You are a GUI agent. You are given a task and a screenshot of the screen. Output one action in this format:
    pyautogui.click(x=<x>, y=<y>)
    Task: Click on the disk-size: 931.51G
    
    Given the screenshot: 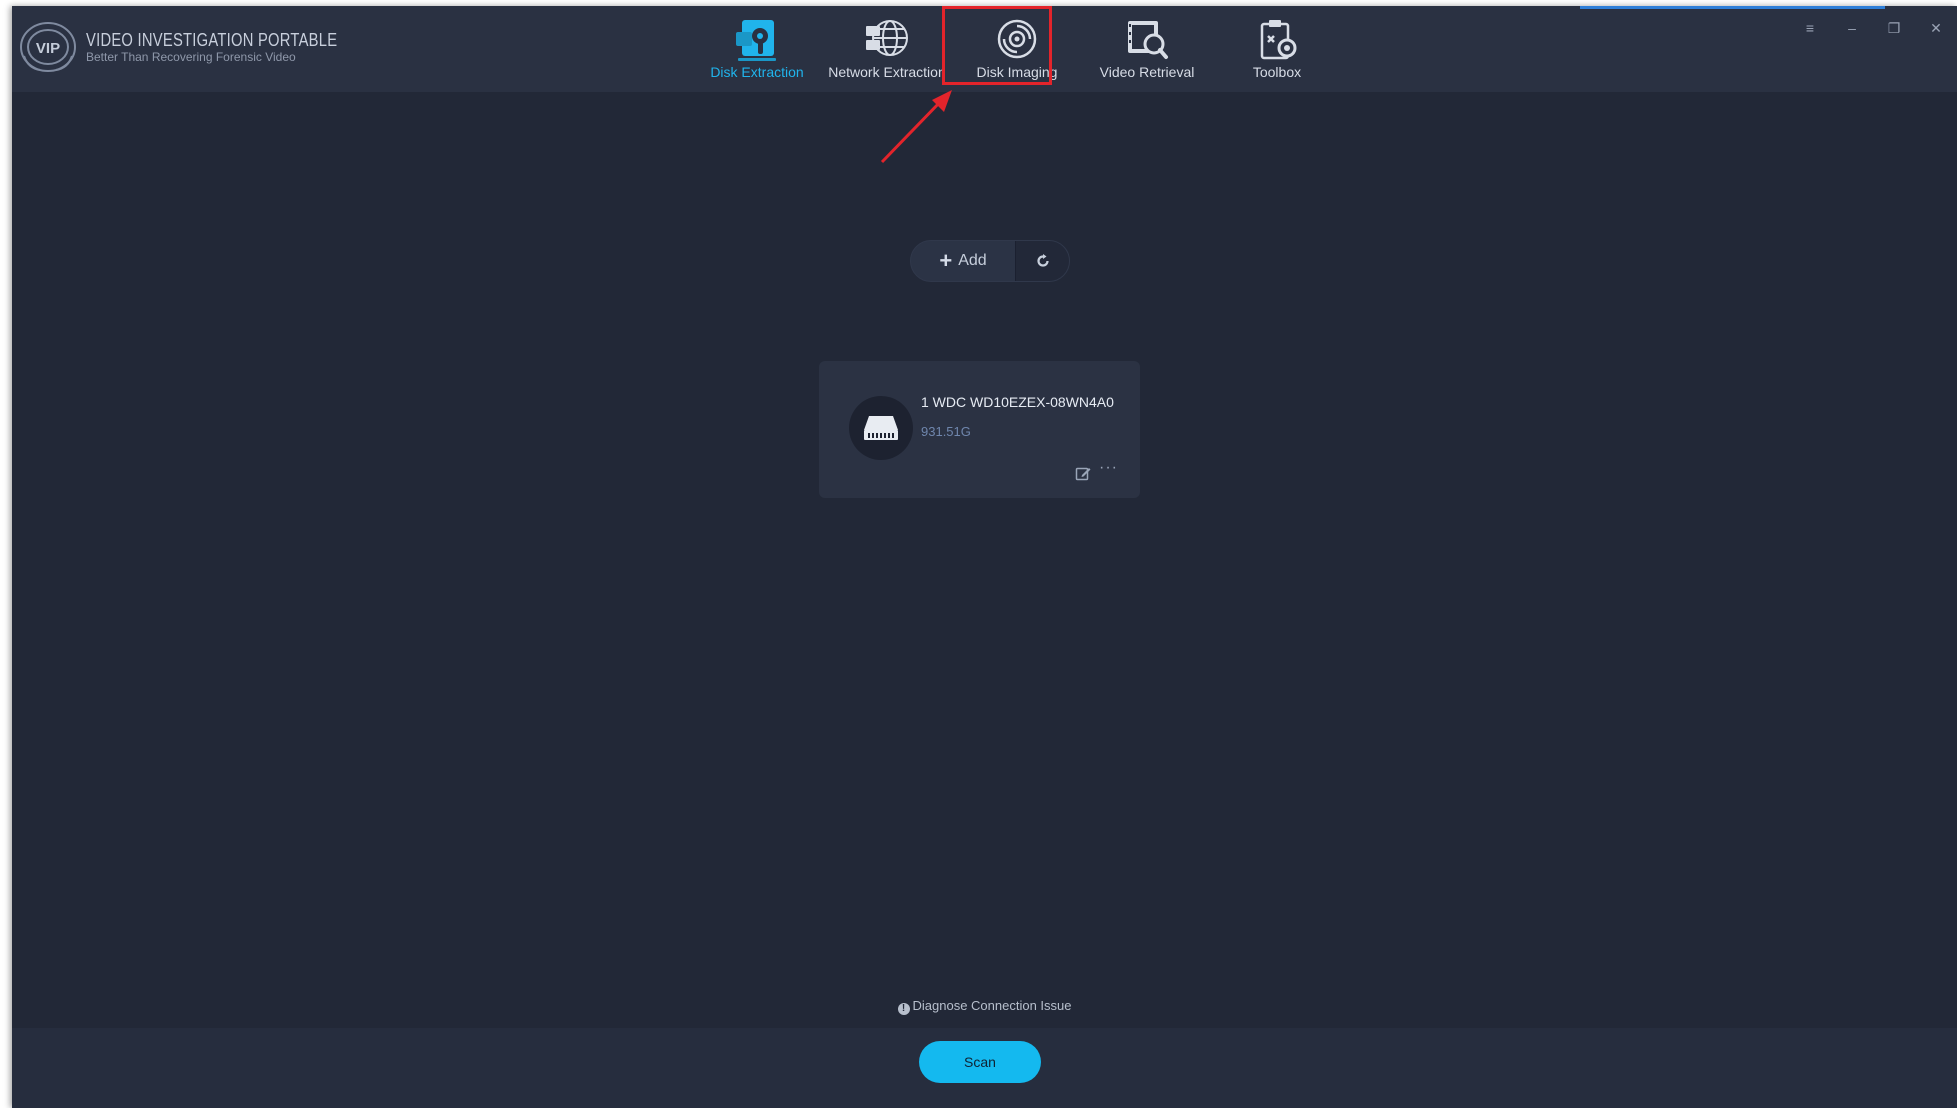 What is the action you would take?
    pyautogui.click(x=946, y=431)
    